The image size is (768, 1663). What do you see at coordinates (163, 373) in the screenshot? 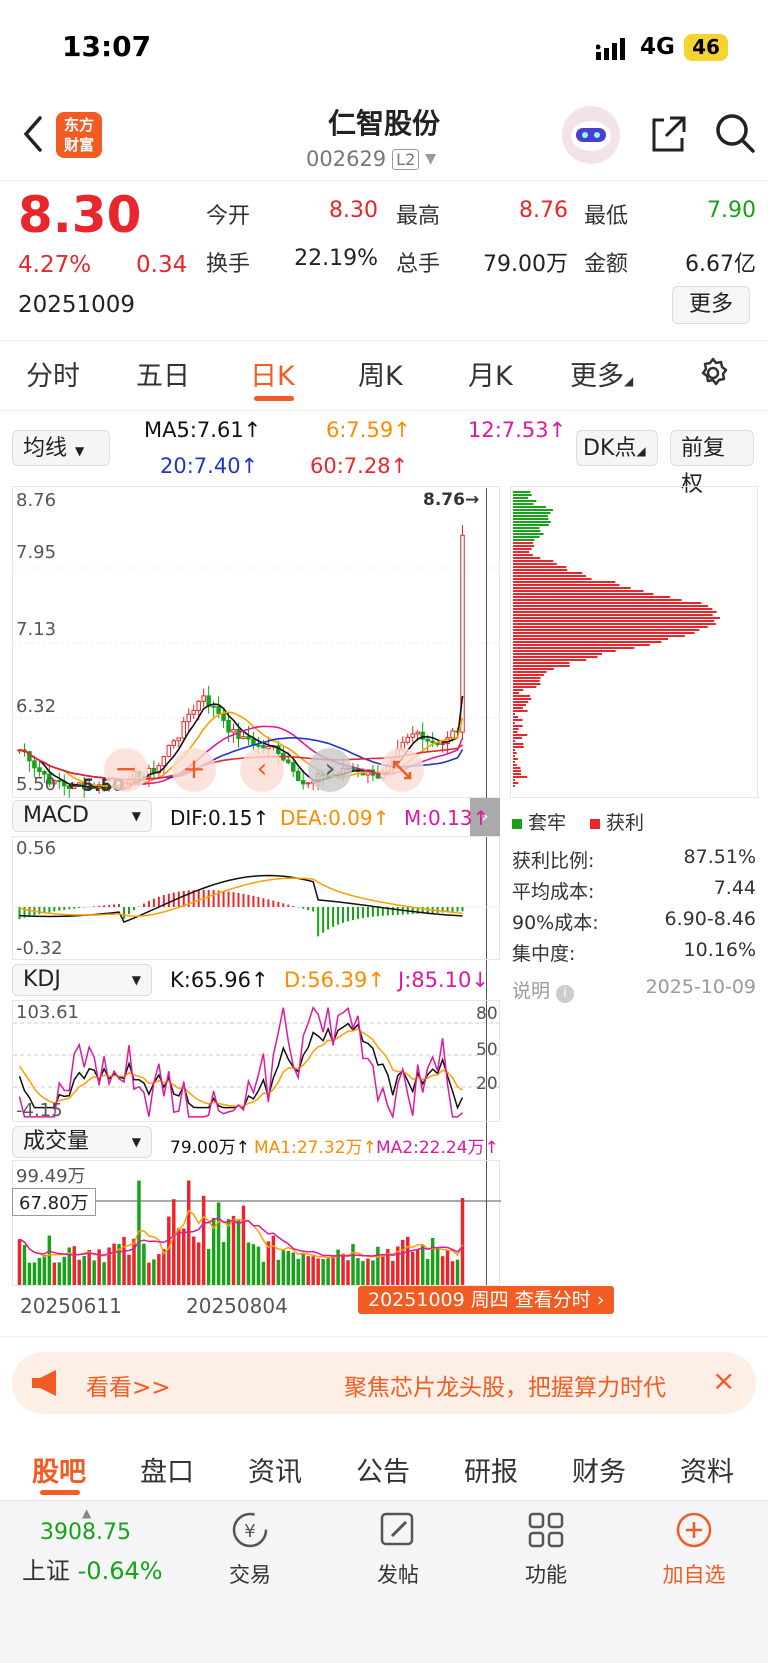
I see `tab-five-day: 五日` at bounding box center [163, 373].